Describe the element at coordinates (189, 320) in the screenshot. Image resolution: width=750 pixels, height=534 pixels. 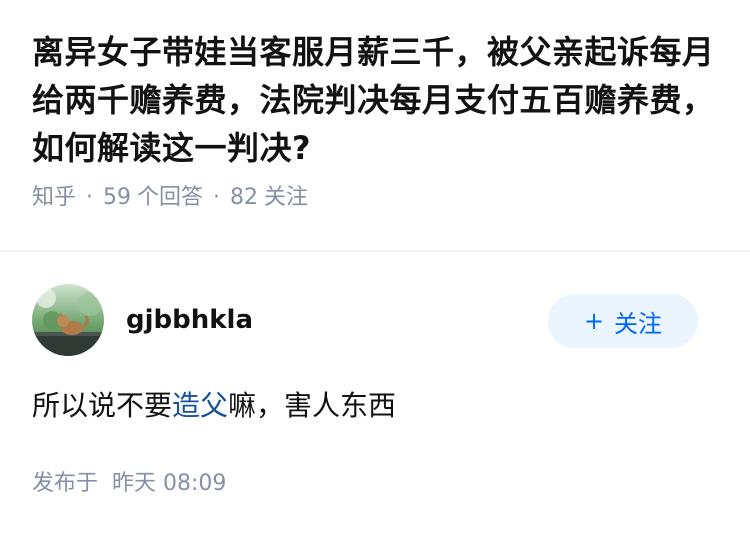
I see `author-name: gjbbhkla` at that location.